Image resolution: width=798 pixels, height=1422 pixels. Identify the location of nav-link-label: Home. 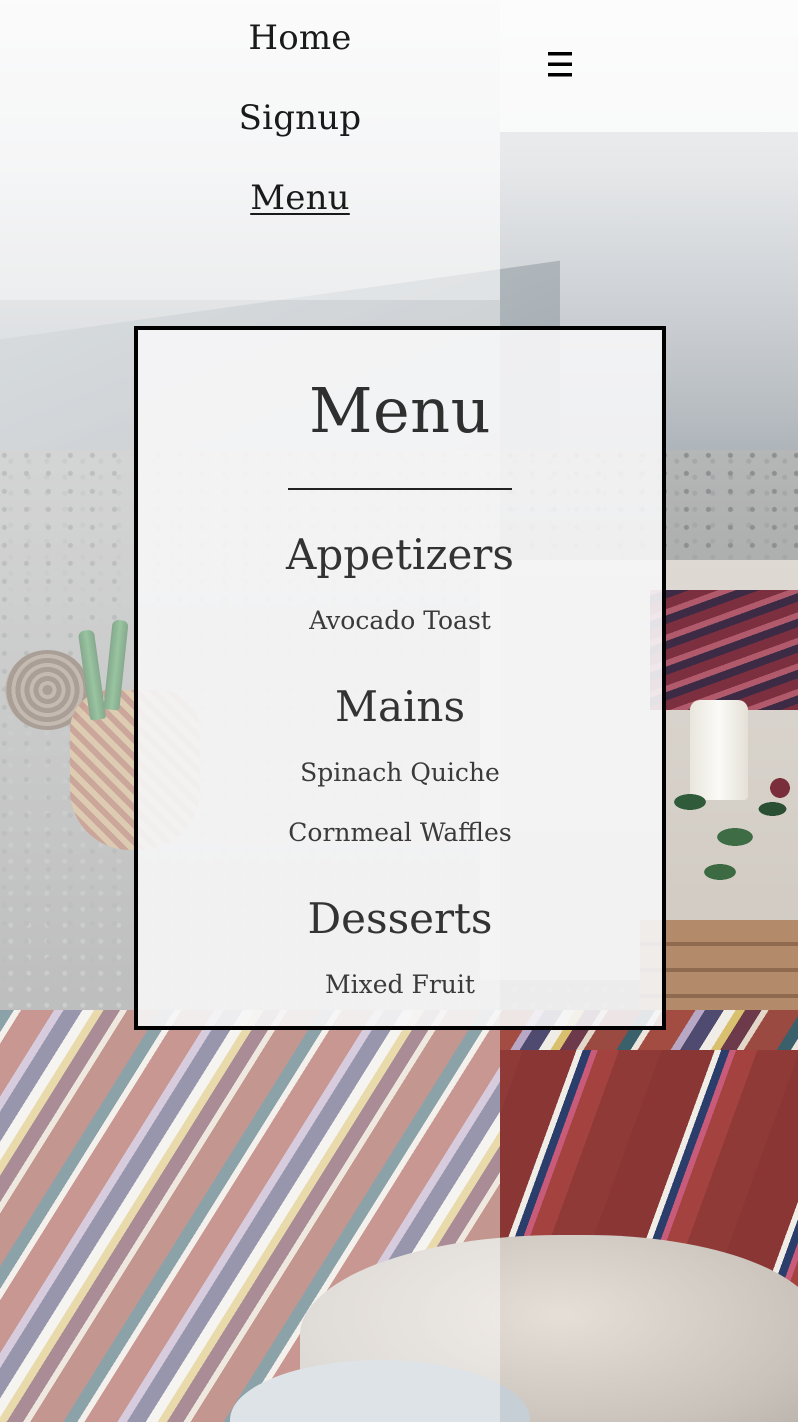
(300, 38).